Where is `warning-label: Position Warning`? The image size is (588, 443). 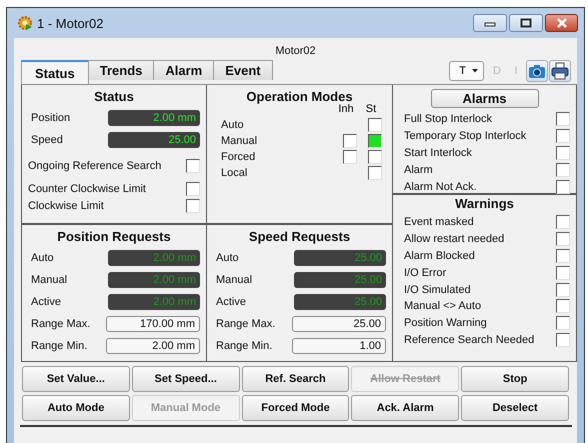
warning-label: Position Warning is located at coordinates (445, 323).